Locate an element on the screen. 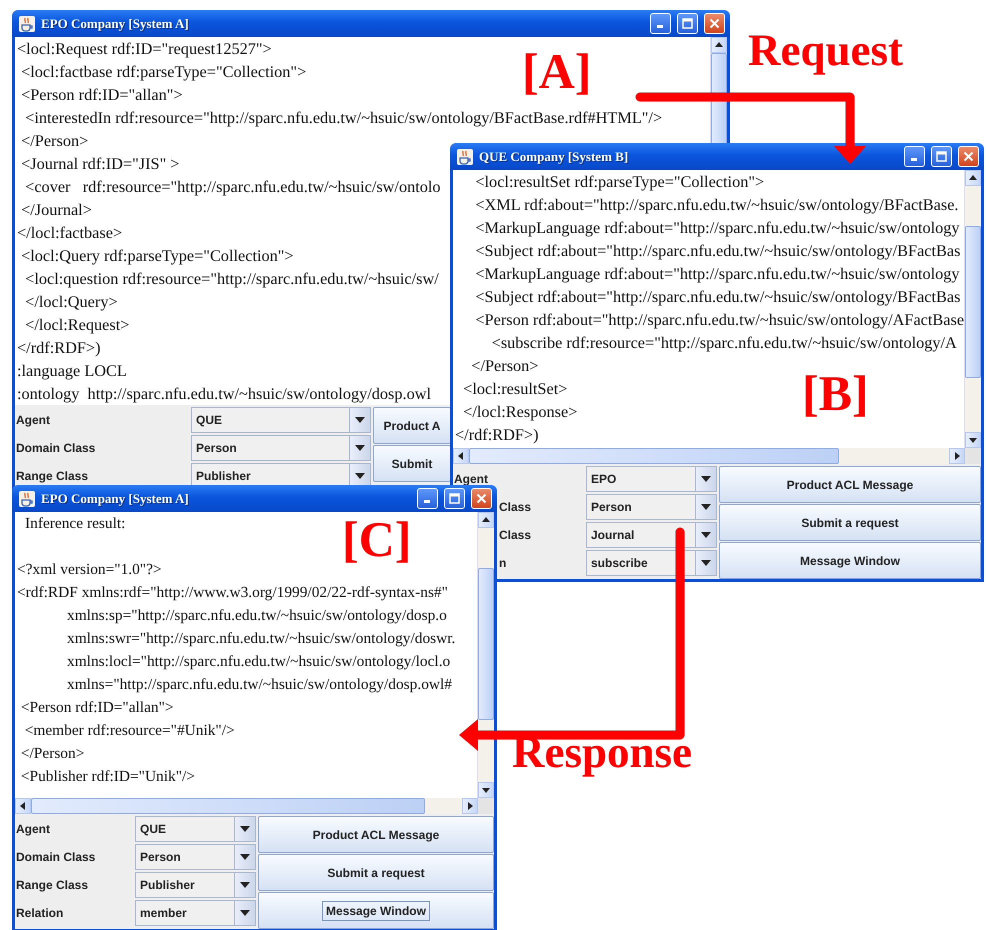 Image resolution: width=986 pixels, height=930 pixels. window-title: QUE Company [System B] is located at coordinates (554, 156).